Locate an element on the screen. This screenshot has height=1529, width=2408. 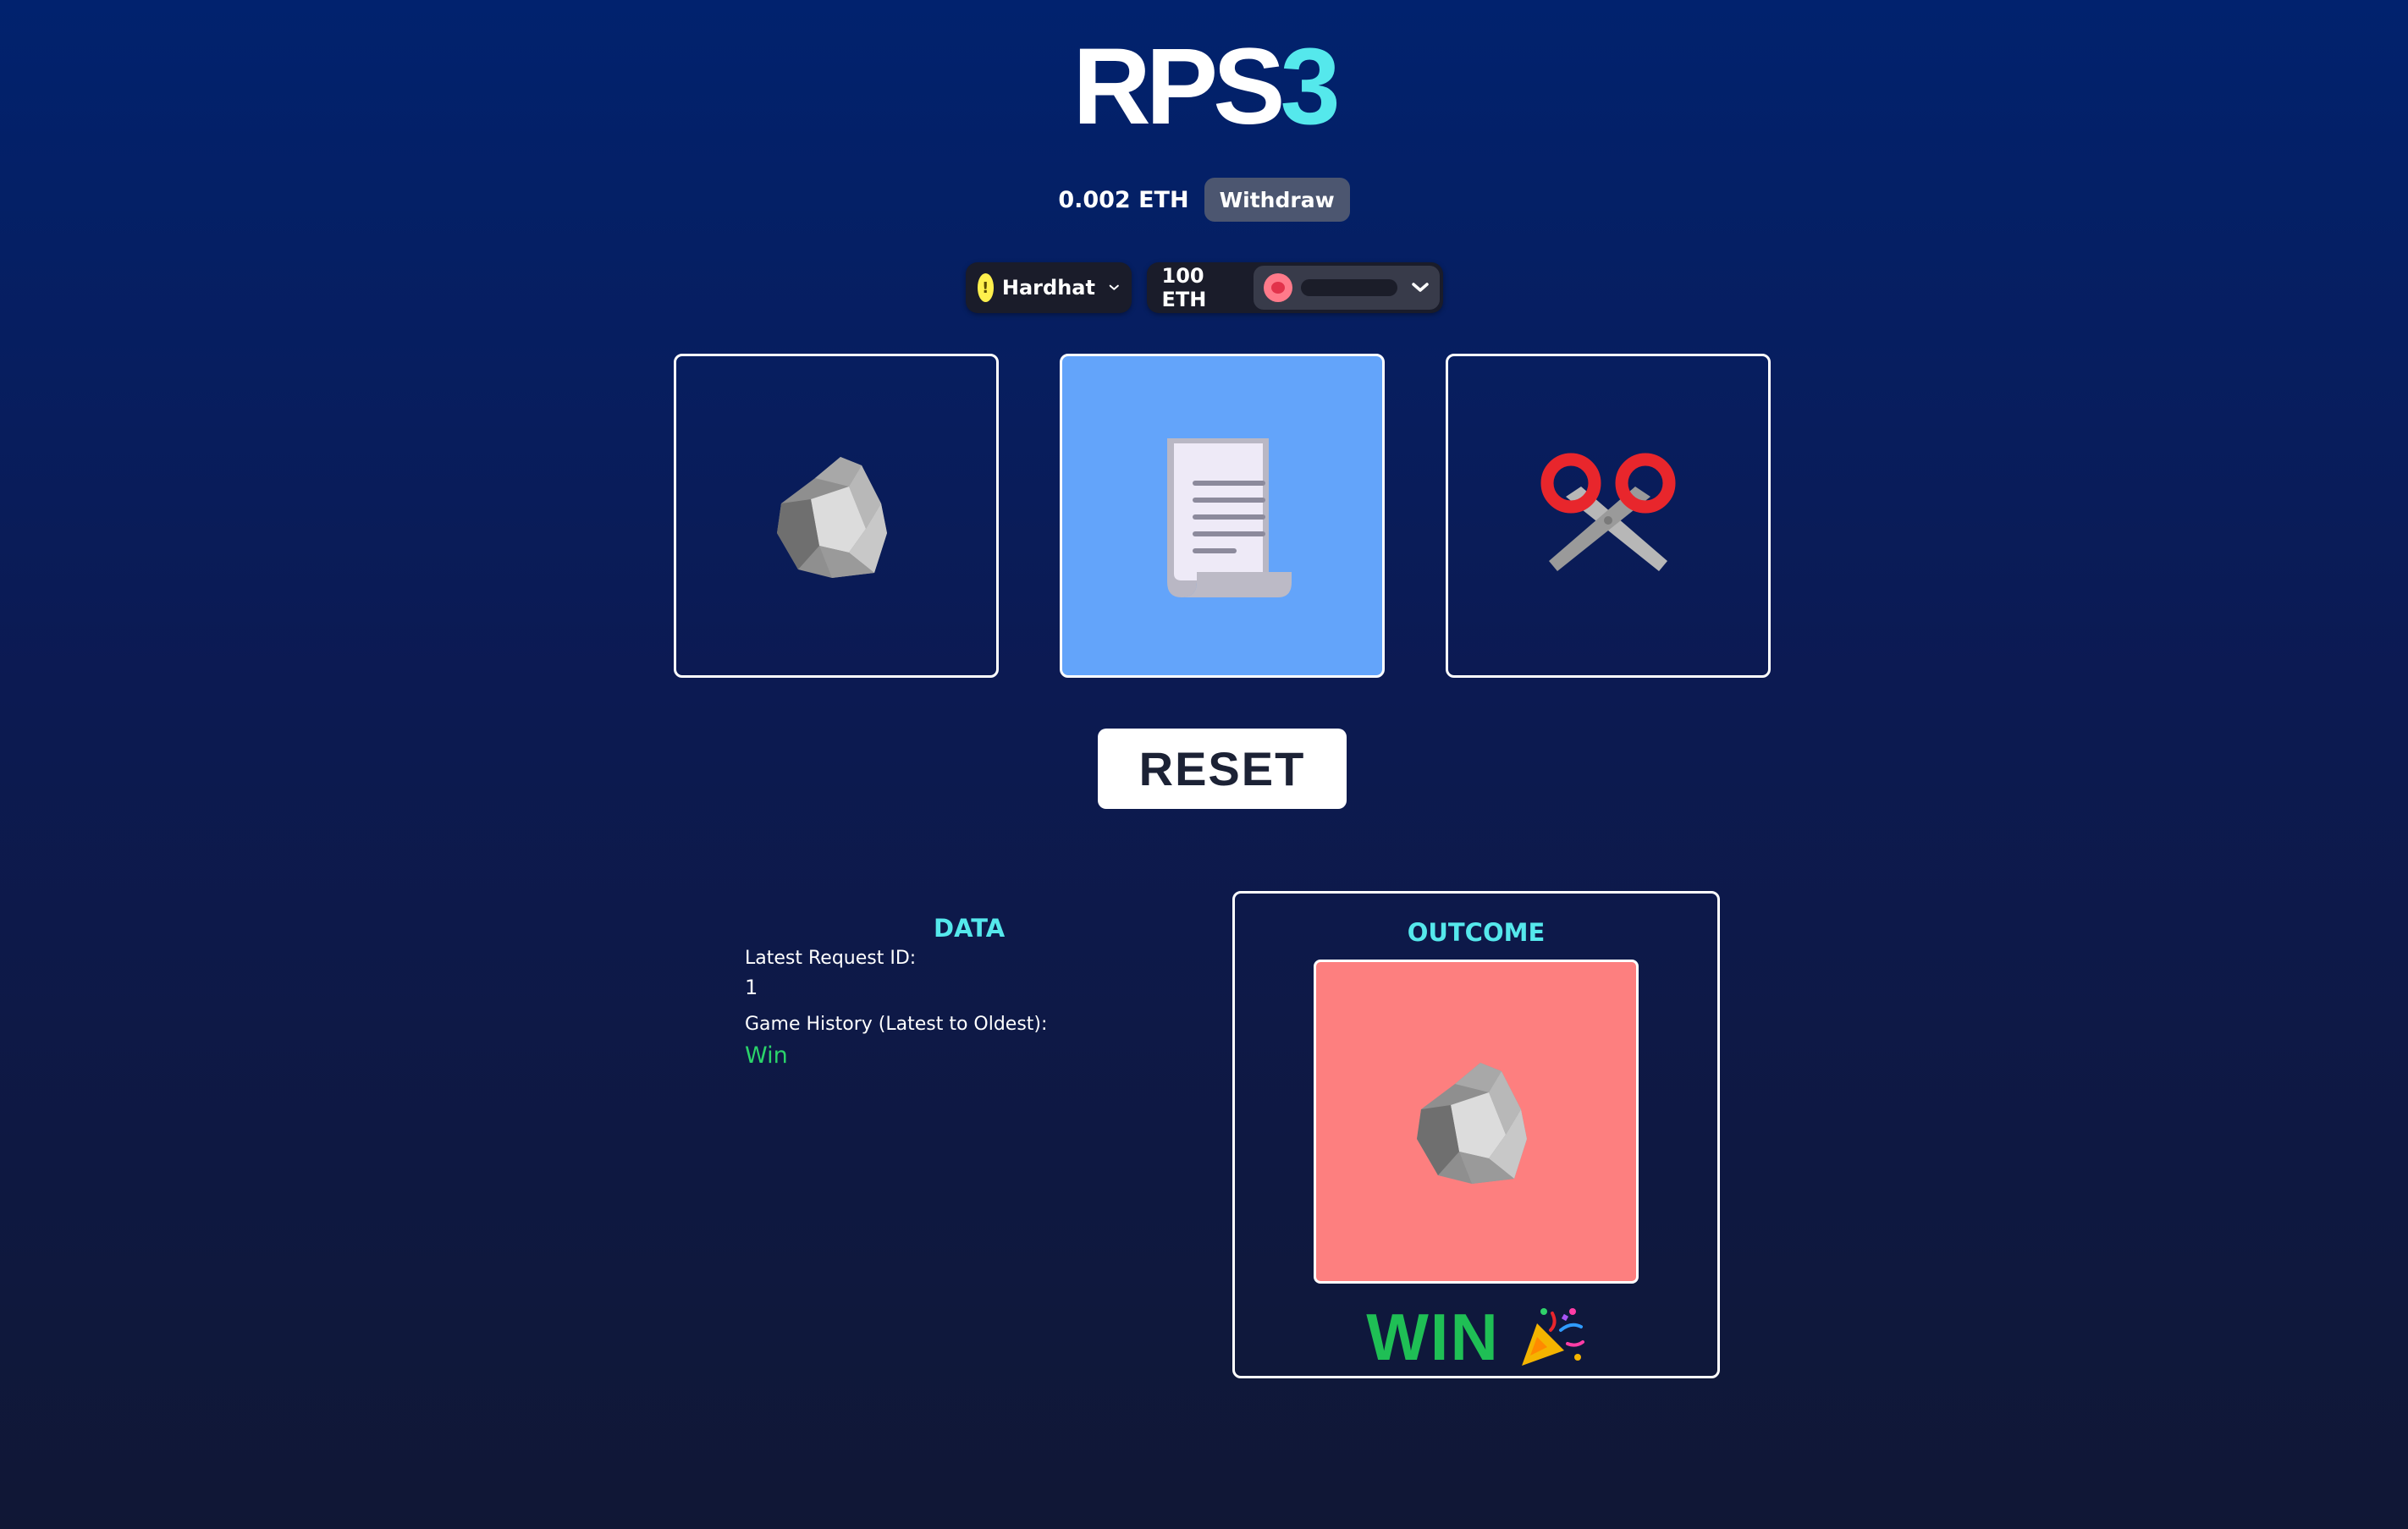
app-title: RPS3 is located at coordinates (1204, 88).